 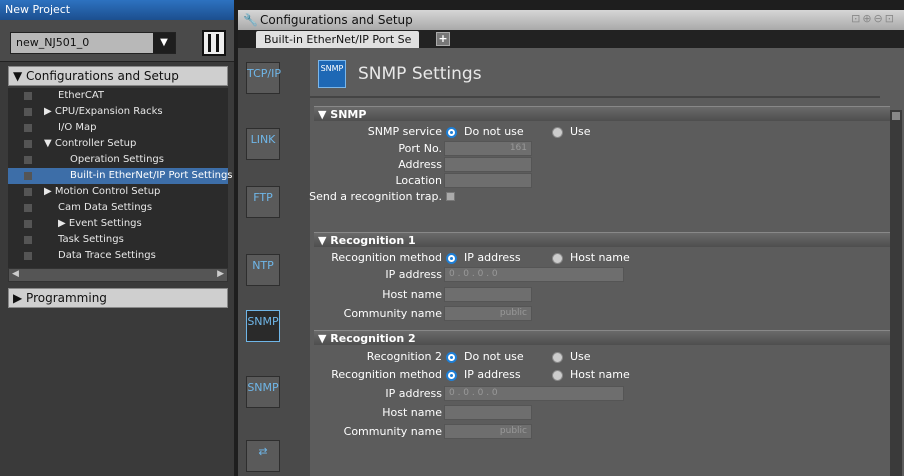 I want to click on tree-item-cpu-racks: ▶ CPU/Expansion Racks, so click(x=118, y=112).